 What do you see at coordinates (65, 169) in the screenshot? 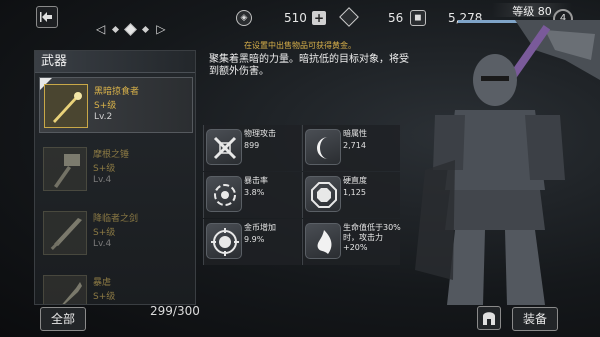
I see `hammer-icon` at bounding box center [65, 169].